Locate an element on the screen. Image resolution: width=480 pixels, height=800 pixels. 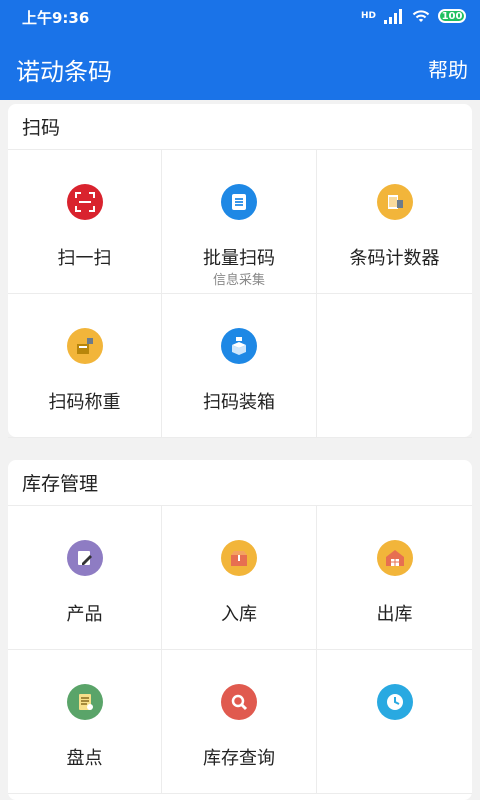
barcode-counter-icon is located at coordinates (394, 202).